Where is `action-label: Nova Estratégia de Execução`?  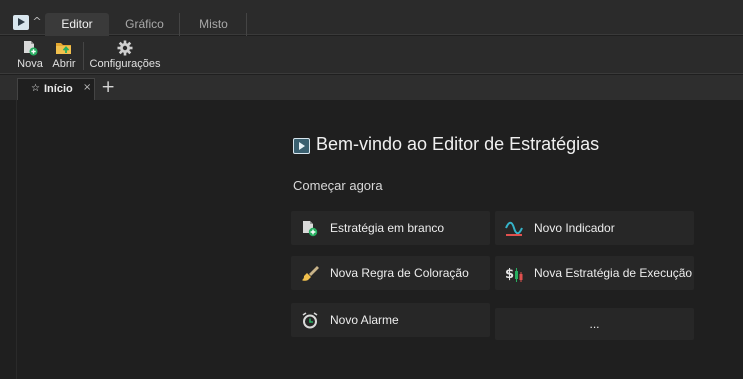 action-label: Nova Estratégia de Execução is located at coordinates (613, 273).